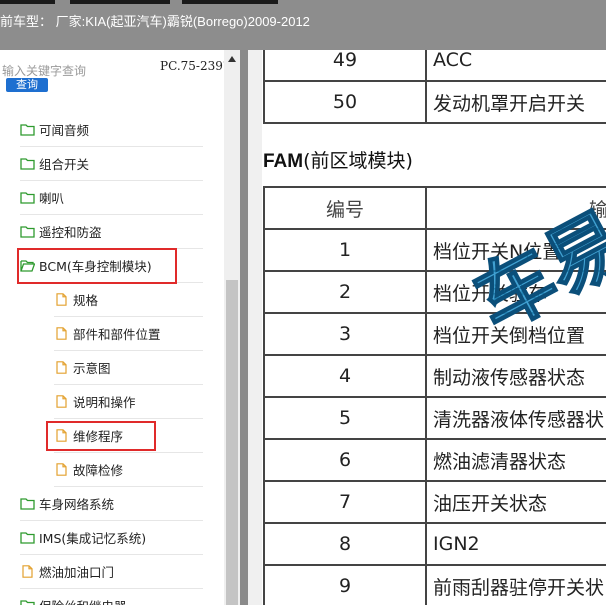 This screenshot has width=606, height=605. I want to click on section-title-code: FAM, so click(283, 161).